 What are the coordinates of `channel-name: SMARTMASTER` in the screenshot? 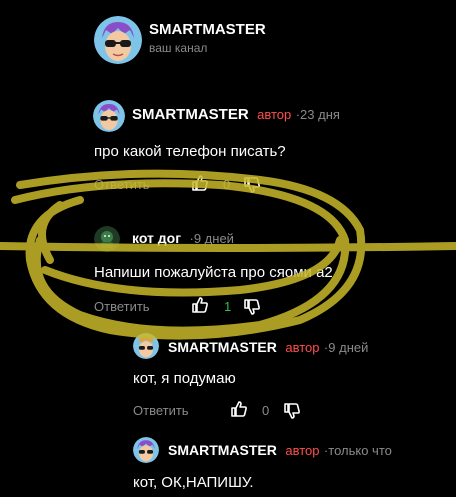 It's located at (207, 29).